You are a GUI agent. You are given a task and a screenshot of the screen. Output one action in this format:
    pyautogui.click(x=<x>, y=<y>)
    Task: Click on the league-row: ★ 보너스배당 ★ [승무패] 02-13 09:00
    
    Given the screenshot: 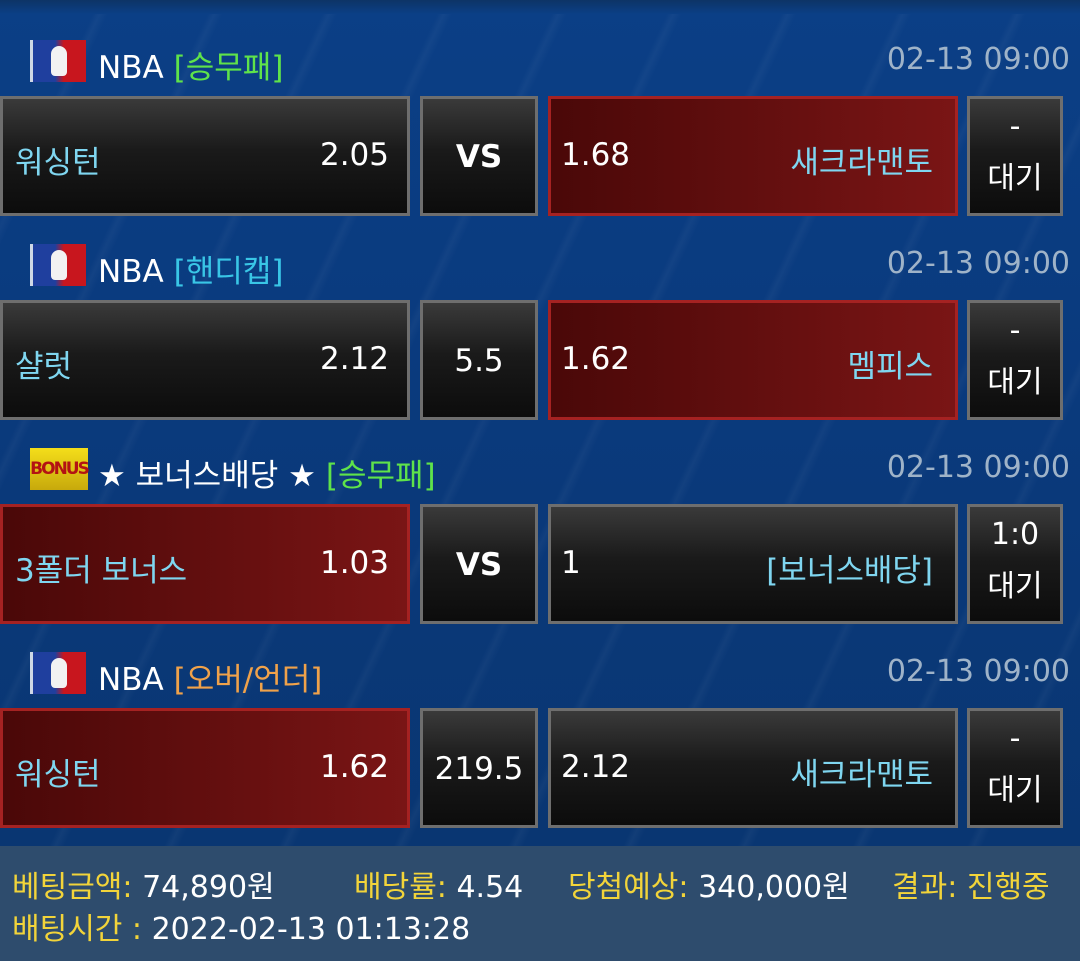 What is the action you would take?
    pyautogui.click(x=540, y=451)
    